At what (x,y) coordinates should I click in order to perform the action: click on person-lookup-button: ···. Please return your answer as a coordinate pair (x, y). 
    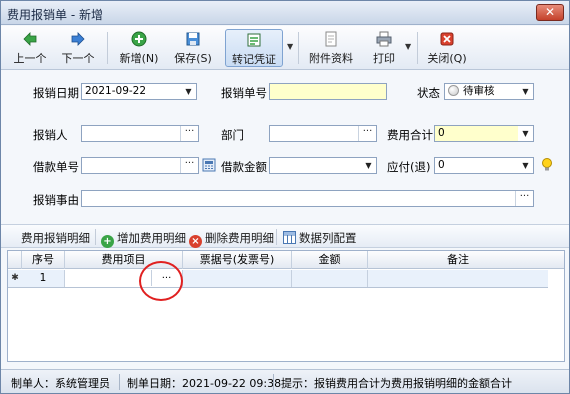
    Looking at the image, I should click on (189, 133).